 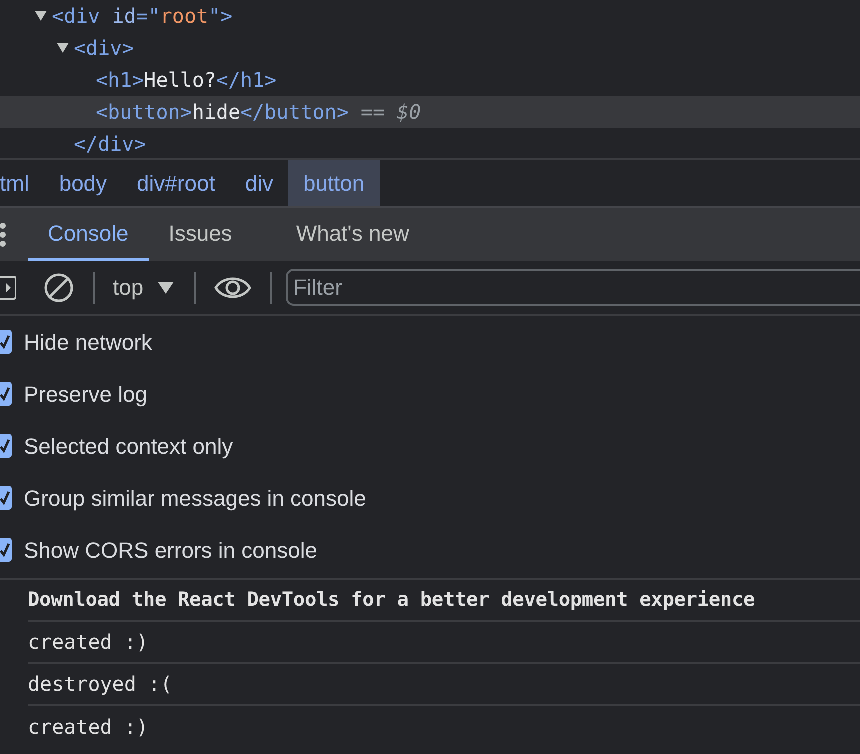 What do you see at coordinates (129, 446) in the screenshot?
I see `setting-label: Selected context only` at bounding box center [129, 446].